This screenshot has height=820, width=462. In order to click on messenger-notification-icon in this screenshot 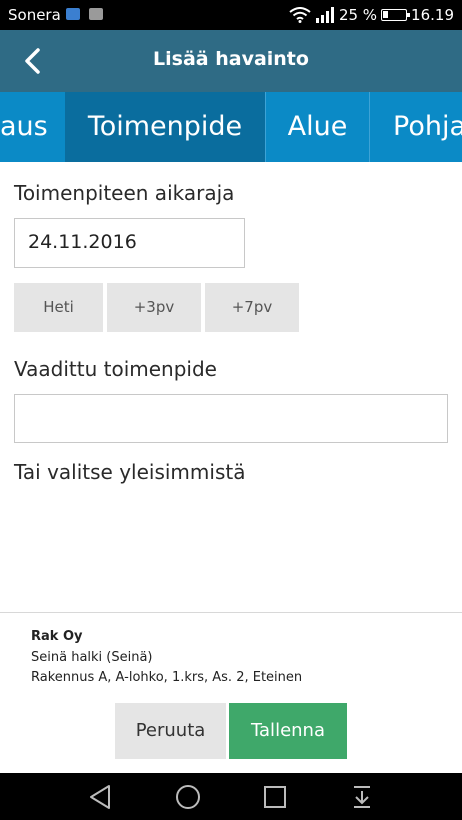, I will do `click(73, 14)`.